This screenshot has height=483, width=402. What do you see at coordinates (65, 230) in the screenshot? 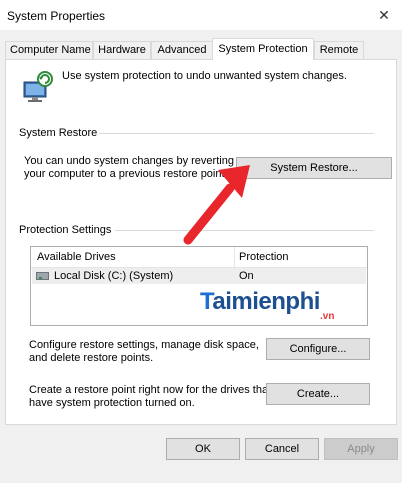
I see `protection-settings-heading: Protection Settings` at bounding box center [65, 230].